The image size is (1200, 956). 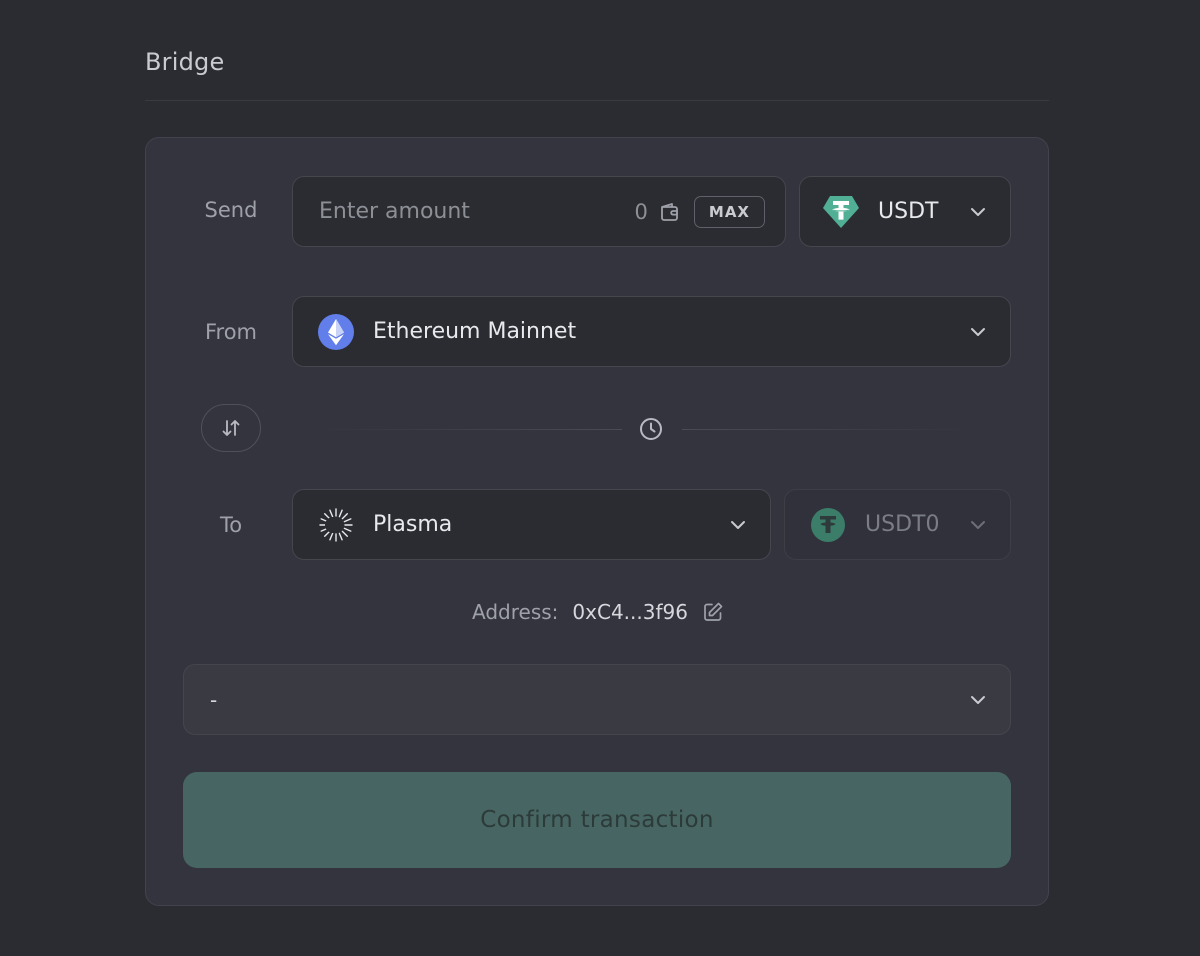 I want to click on balance-value: 0, so click(x=641, y=211).